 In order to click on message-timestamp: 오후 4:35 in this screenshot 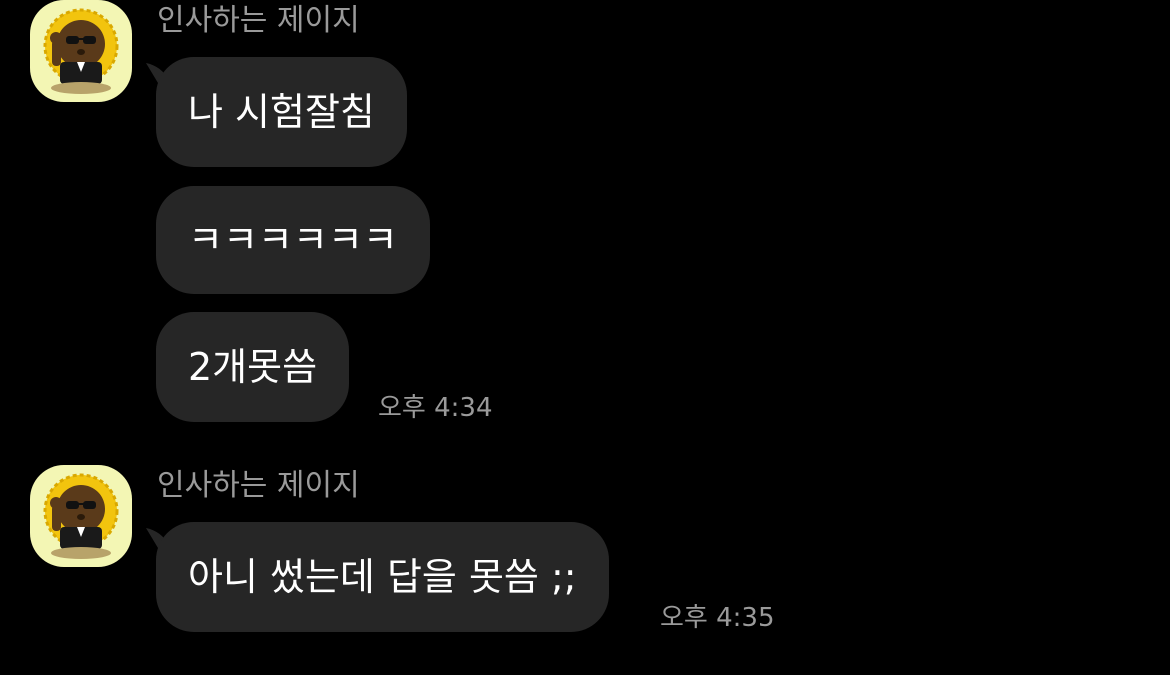, I will do `click(717, 618)`.